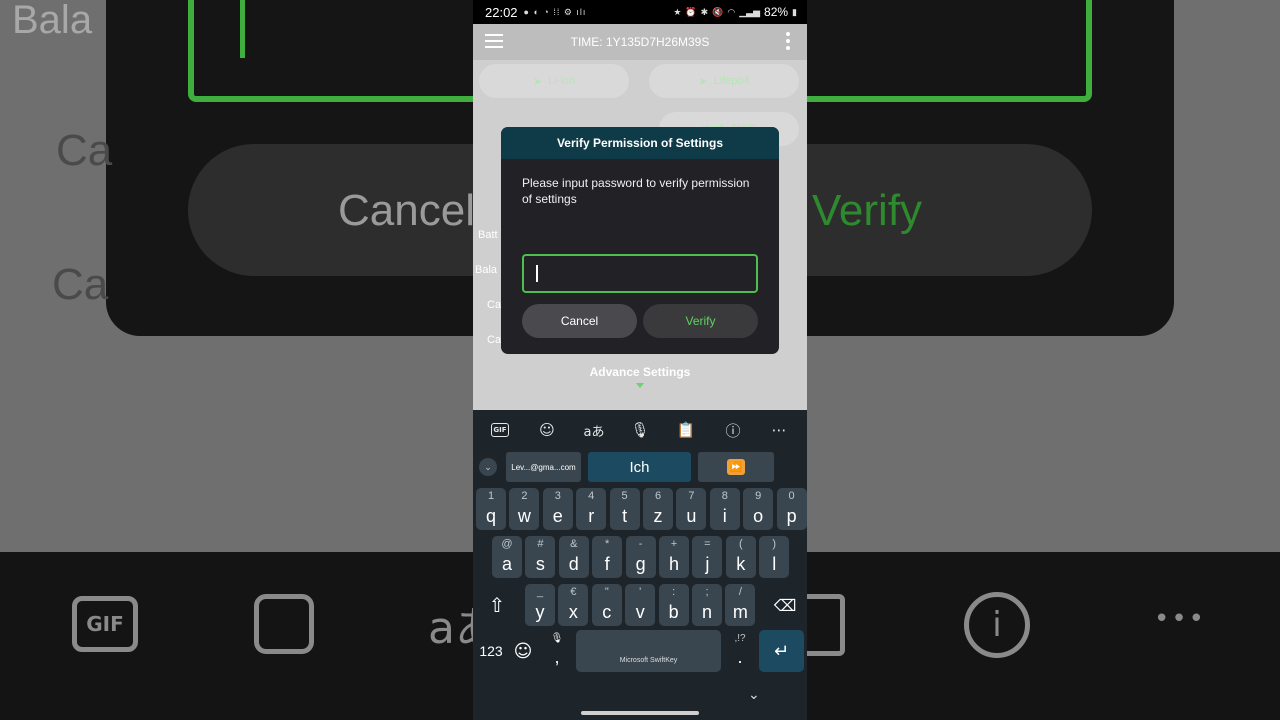 Image resolution: width=1280 pixels, height=720 pixels. I want to click on key-o: 9o, so click(758, 509).